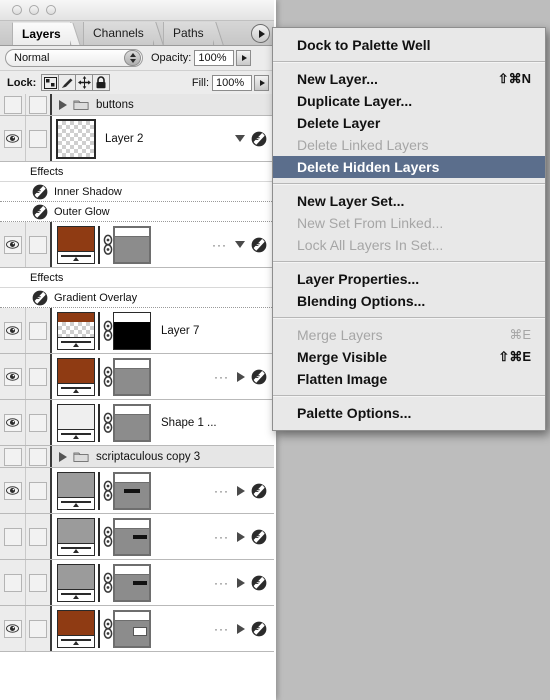 The height and width of the screenshot is (700, 550). What do you see at coordinates (84, 82) in the screenshot?
I see `lock-position-button` at bounding box center [84, 82].